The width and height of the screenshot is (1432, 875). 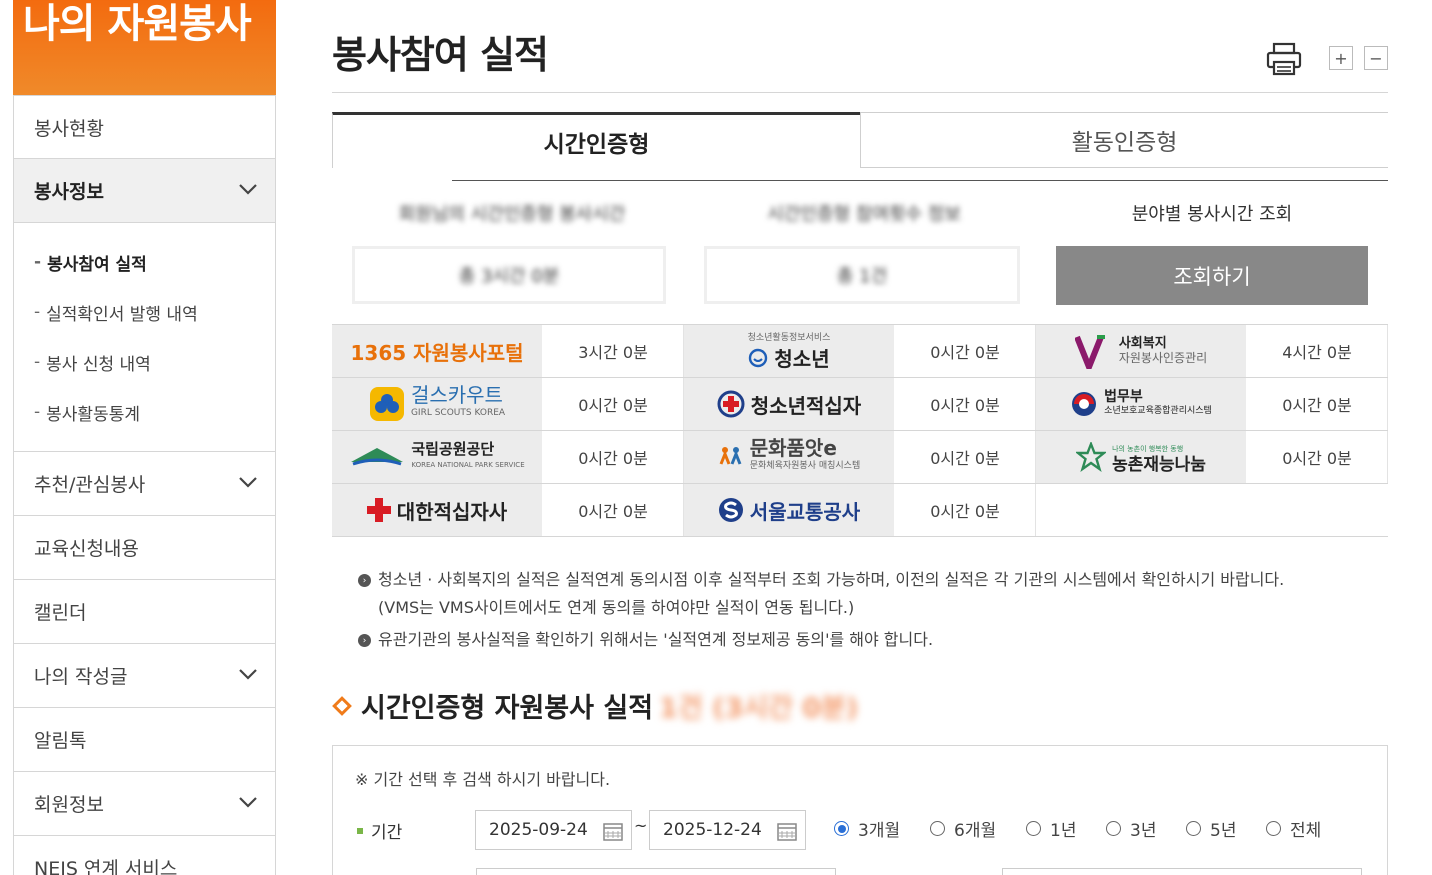 I want to click on radio-3months: 3개월, so click(x=867, y=828).